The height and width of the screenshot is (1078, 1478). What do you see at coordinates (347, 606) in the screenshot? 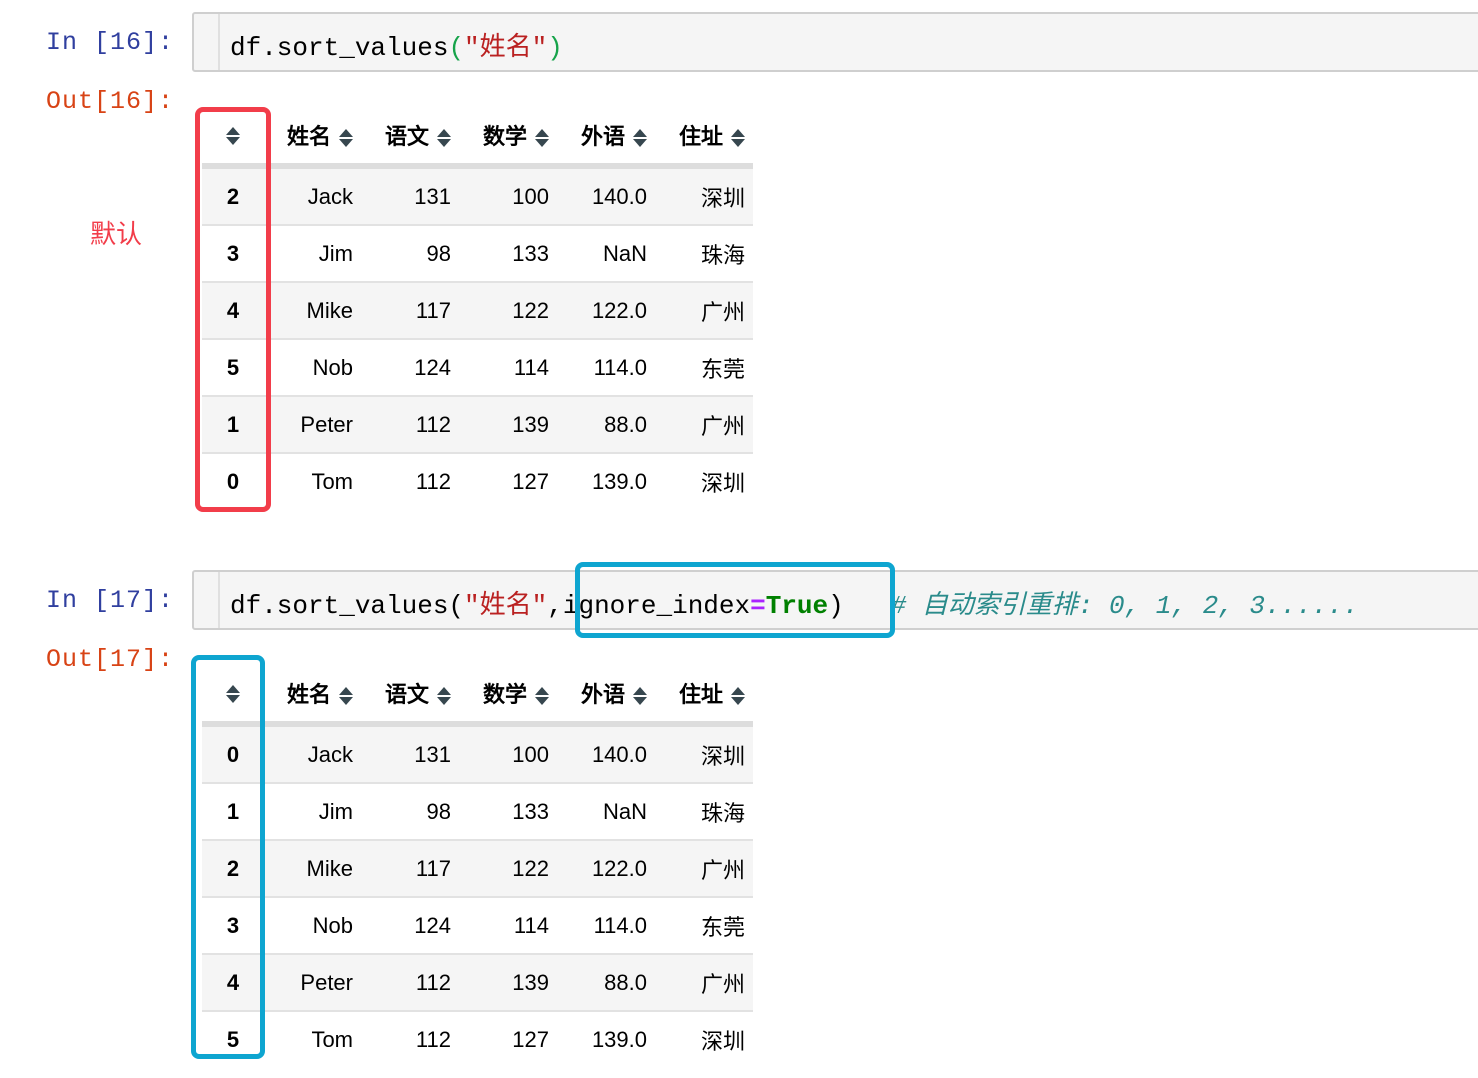
I see `code-call: df.sort_values(` at bounding box center [347, 606].